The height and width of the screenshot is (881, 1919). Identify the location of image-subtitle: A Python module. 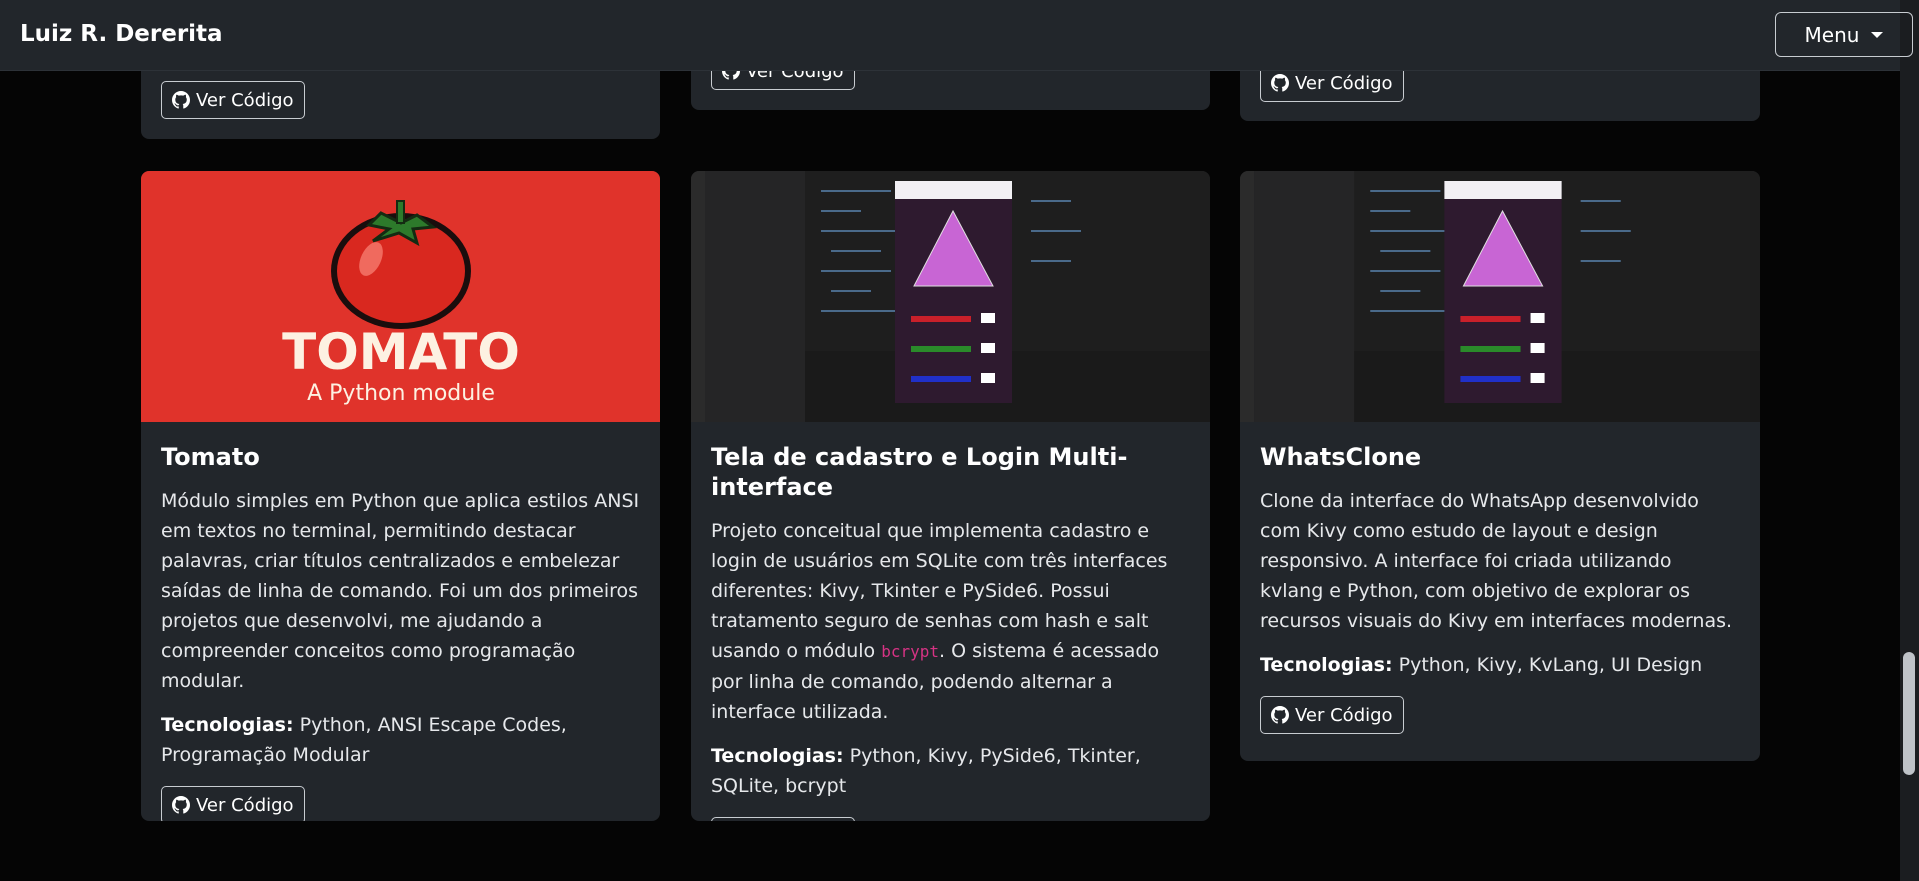
(401, 393).